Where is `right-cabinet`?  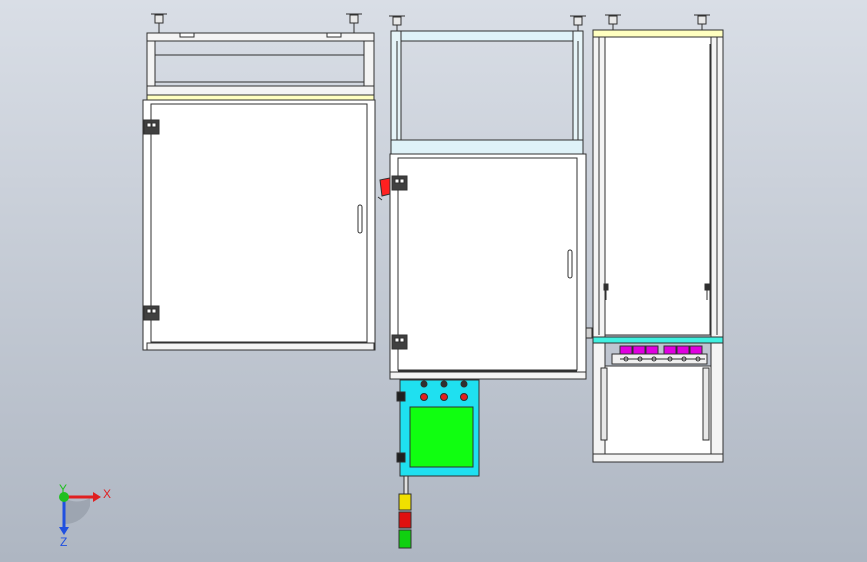 right-cabinet is located at coordinates (658, 238).